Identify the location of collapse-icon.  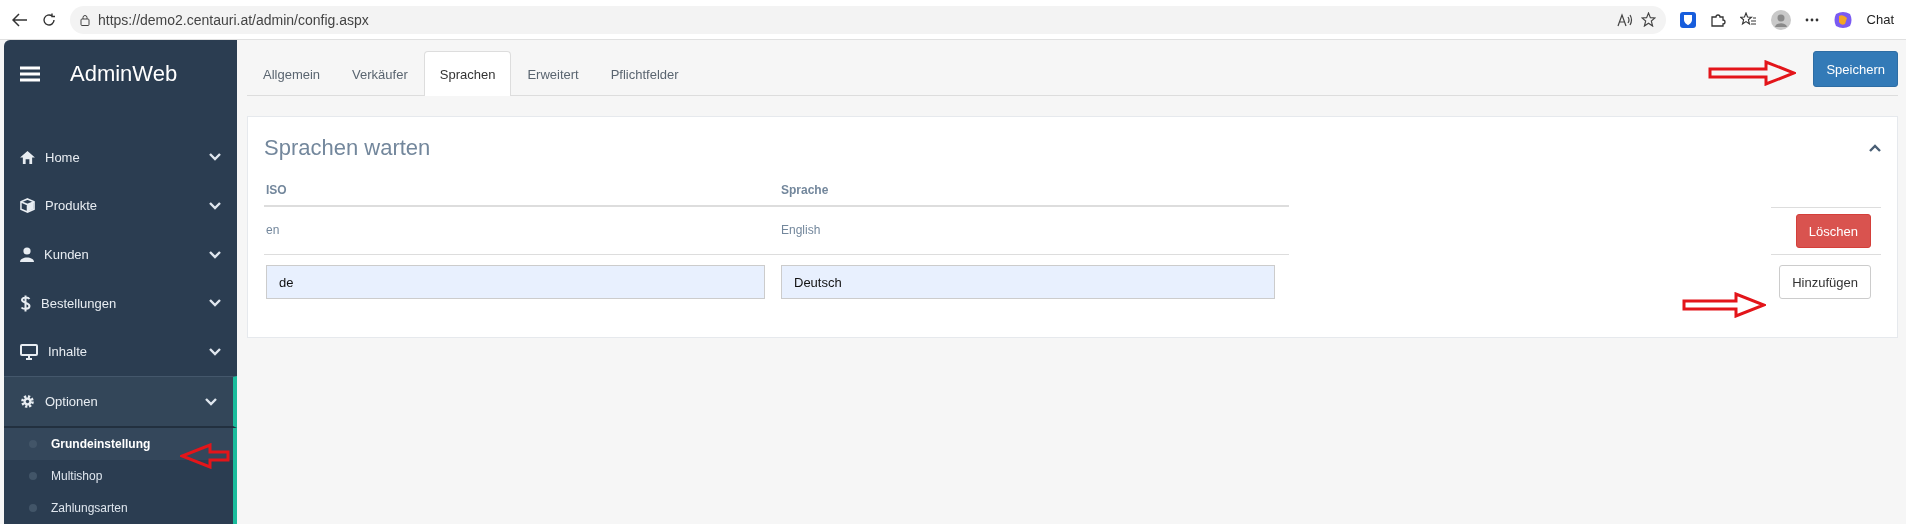
(1875, 148).